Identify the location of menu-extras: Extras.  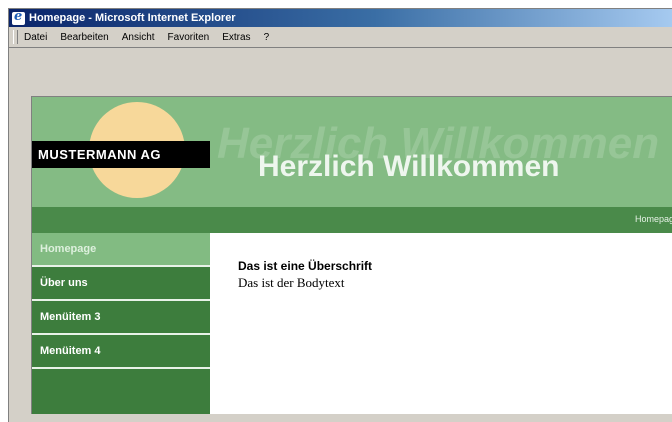
(236, 37).